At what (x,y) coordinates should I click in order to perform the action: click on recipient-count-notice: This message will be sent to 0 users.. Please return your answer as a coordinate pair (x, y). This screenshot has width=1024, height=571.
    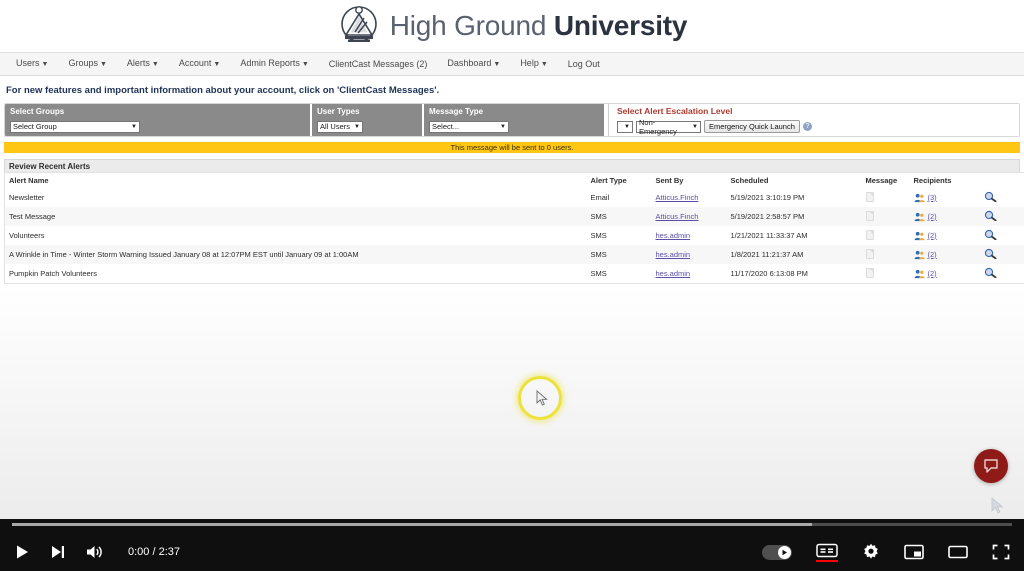
    Looking at the image, I should click on (512, 147).